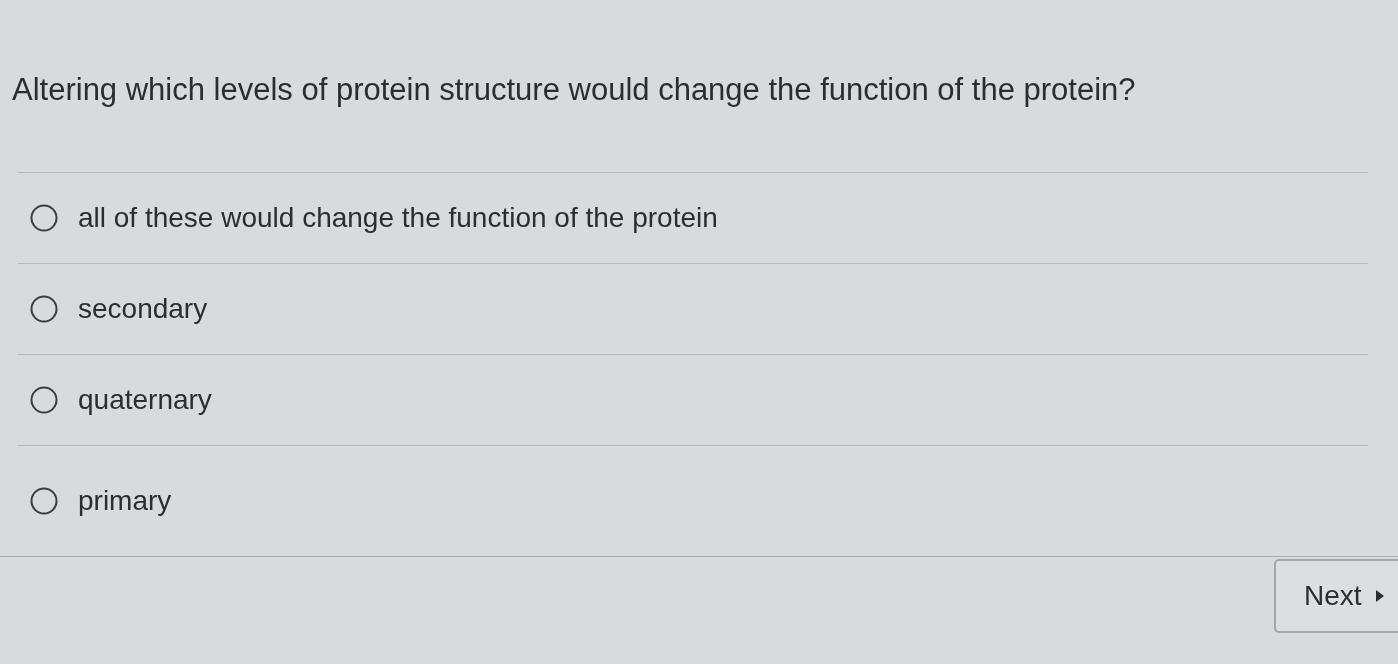  Describe the element at coordinates (1379, 596) in the screenshot. I see `caret-icon` at that location.